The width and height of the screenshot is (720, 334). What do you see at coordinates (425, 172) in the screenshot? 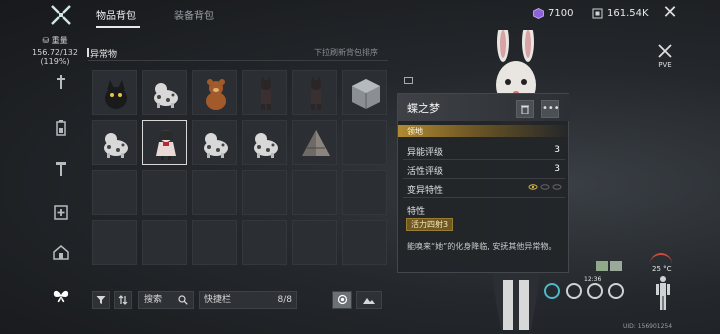
I see `stat-label: 活性评级` at bounding box center [425, 172].